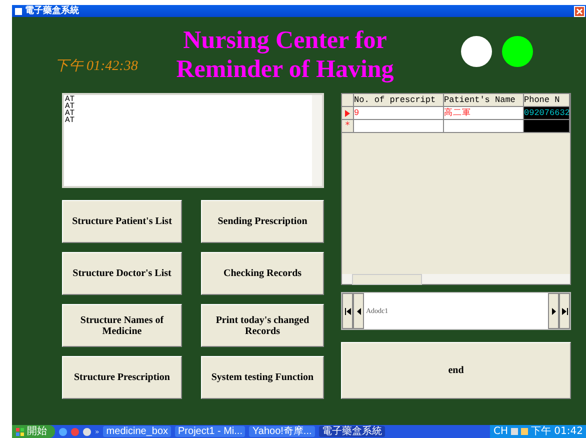 Image resolution: width=586 pixels, height=438 pixels. Describe the element at coordinates (18, 11) in the screenshot. I see `app-icon` at that location.